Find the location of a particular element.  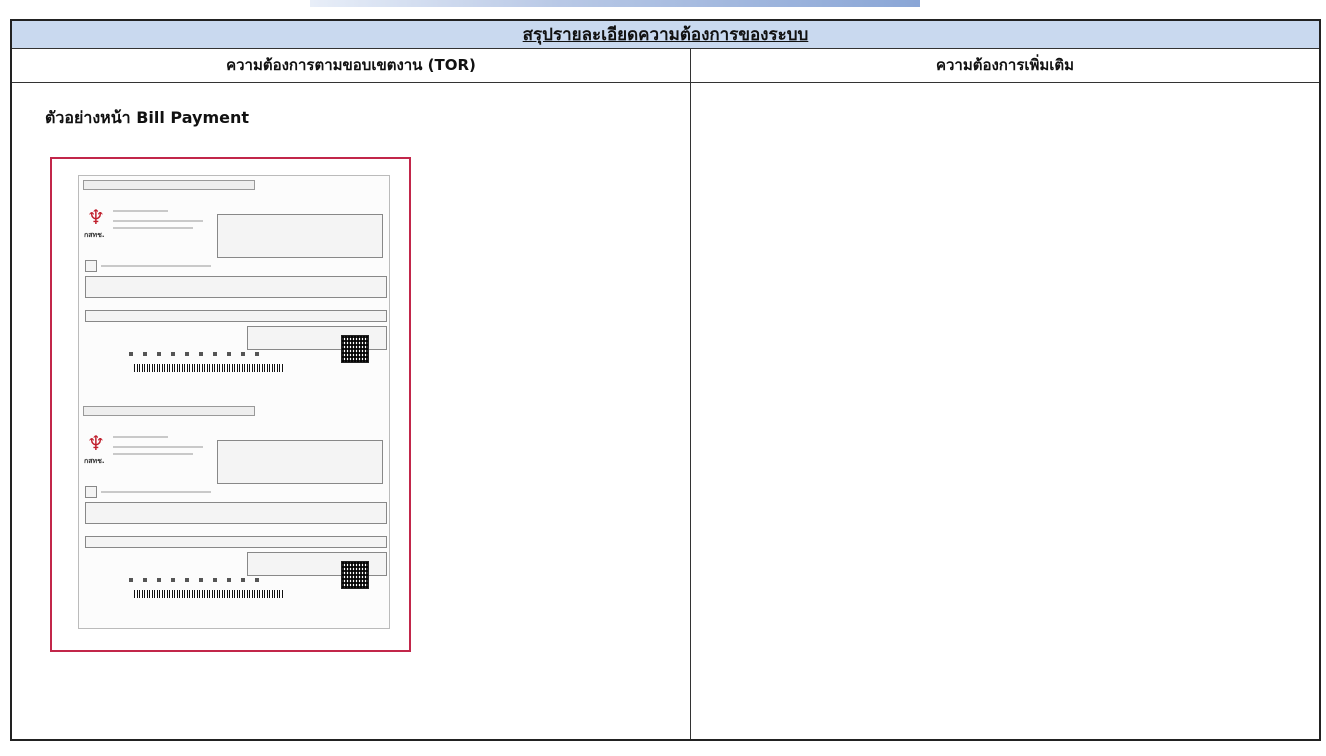

column-header-tor: ความต้องการตามขอบเขตงาน (TOR) is located at coordinates (351, 65).